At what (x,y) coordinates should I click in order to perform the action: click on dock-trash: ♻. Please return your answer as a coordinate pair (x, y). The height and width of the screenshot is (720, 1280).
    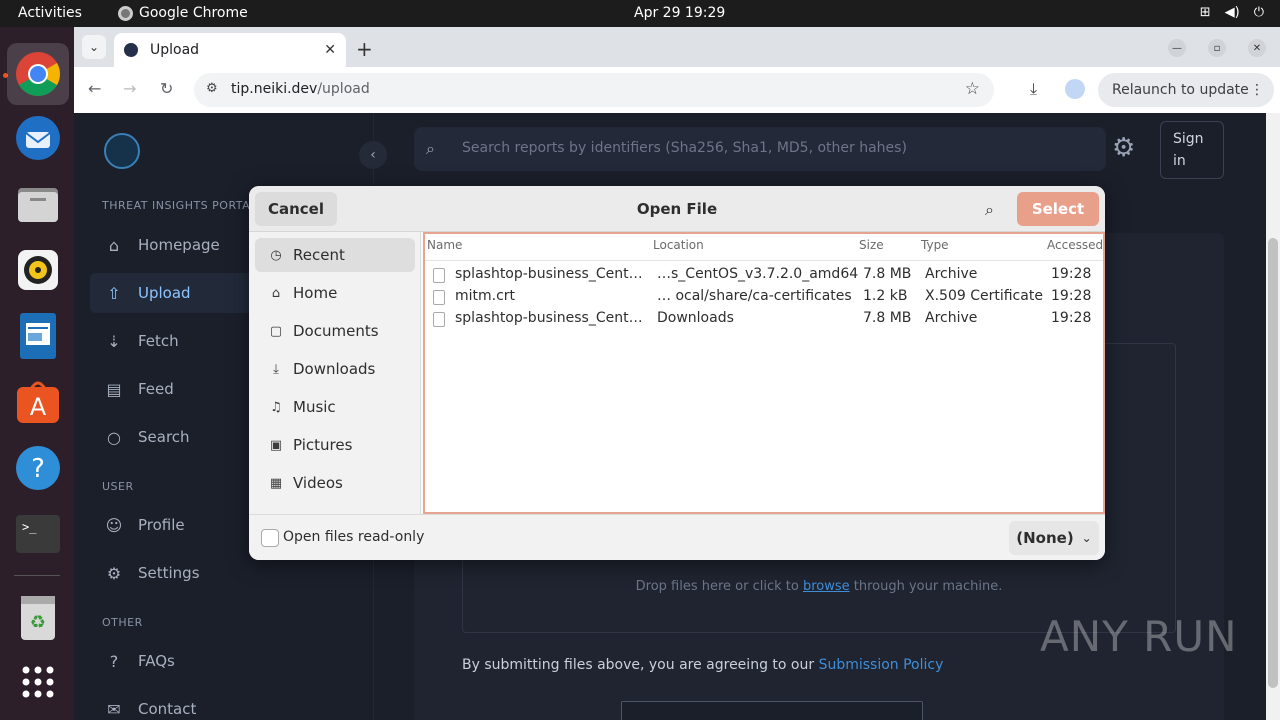
    Looking at the image, I should click on (38, 618).